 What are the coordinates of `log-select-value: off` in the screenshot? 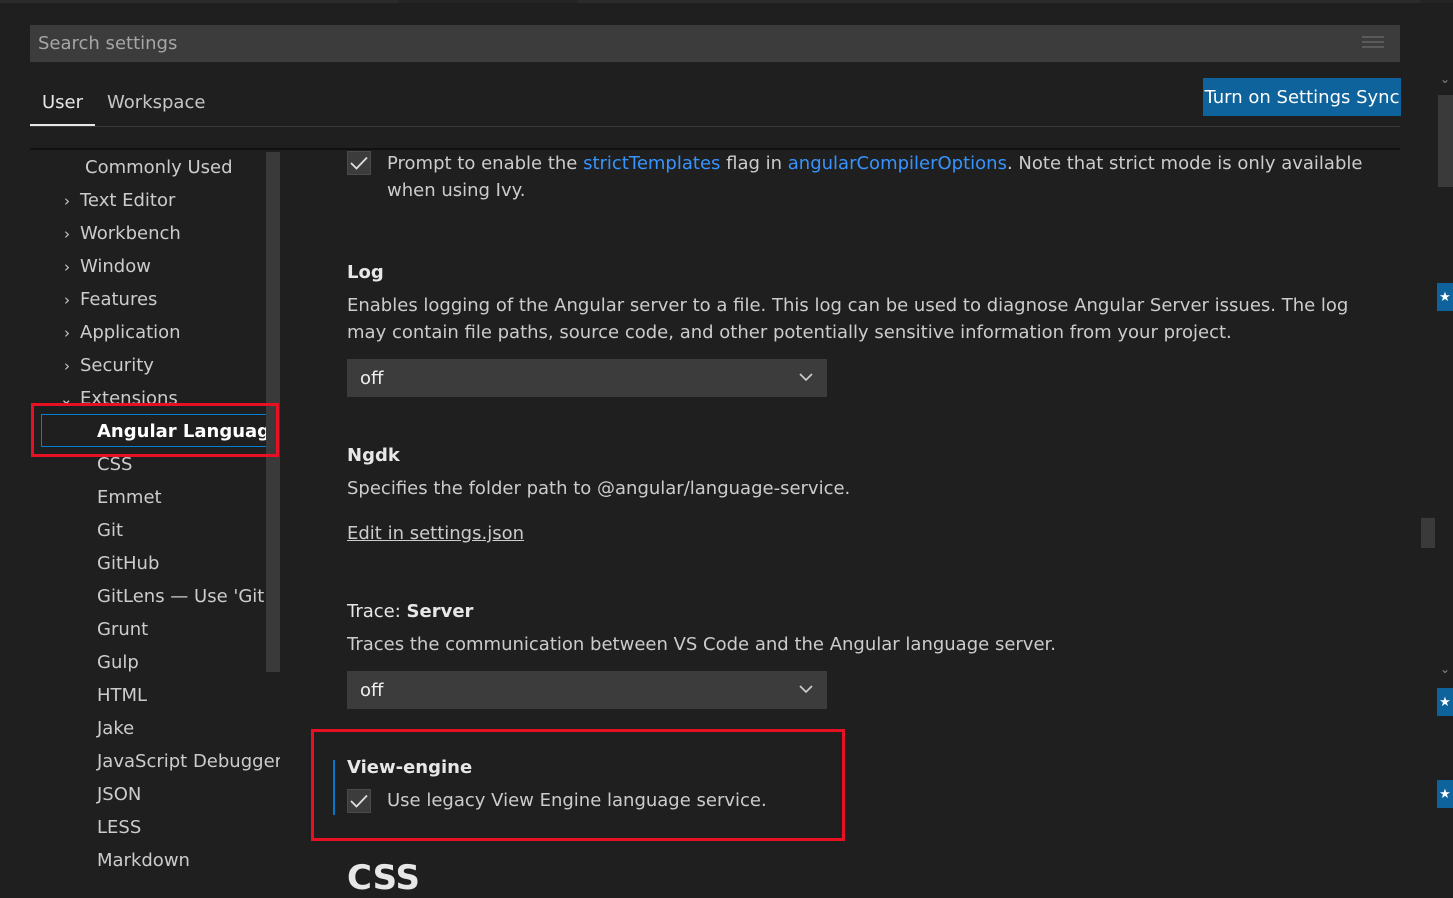 It's located at (372, 378).